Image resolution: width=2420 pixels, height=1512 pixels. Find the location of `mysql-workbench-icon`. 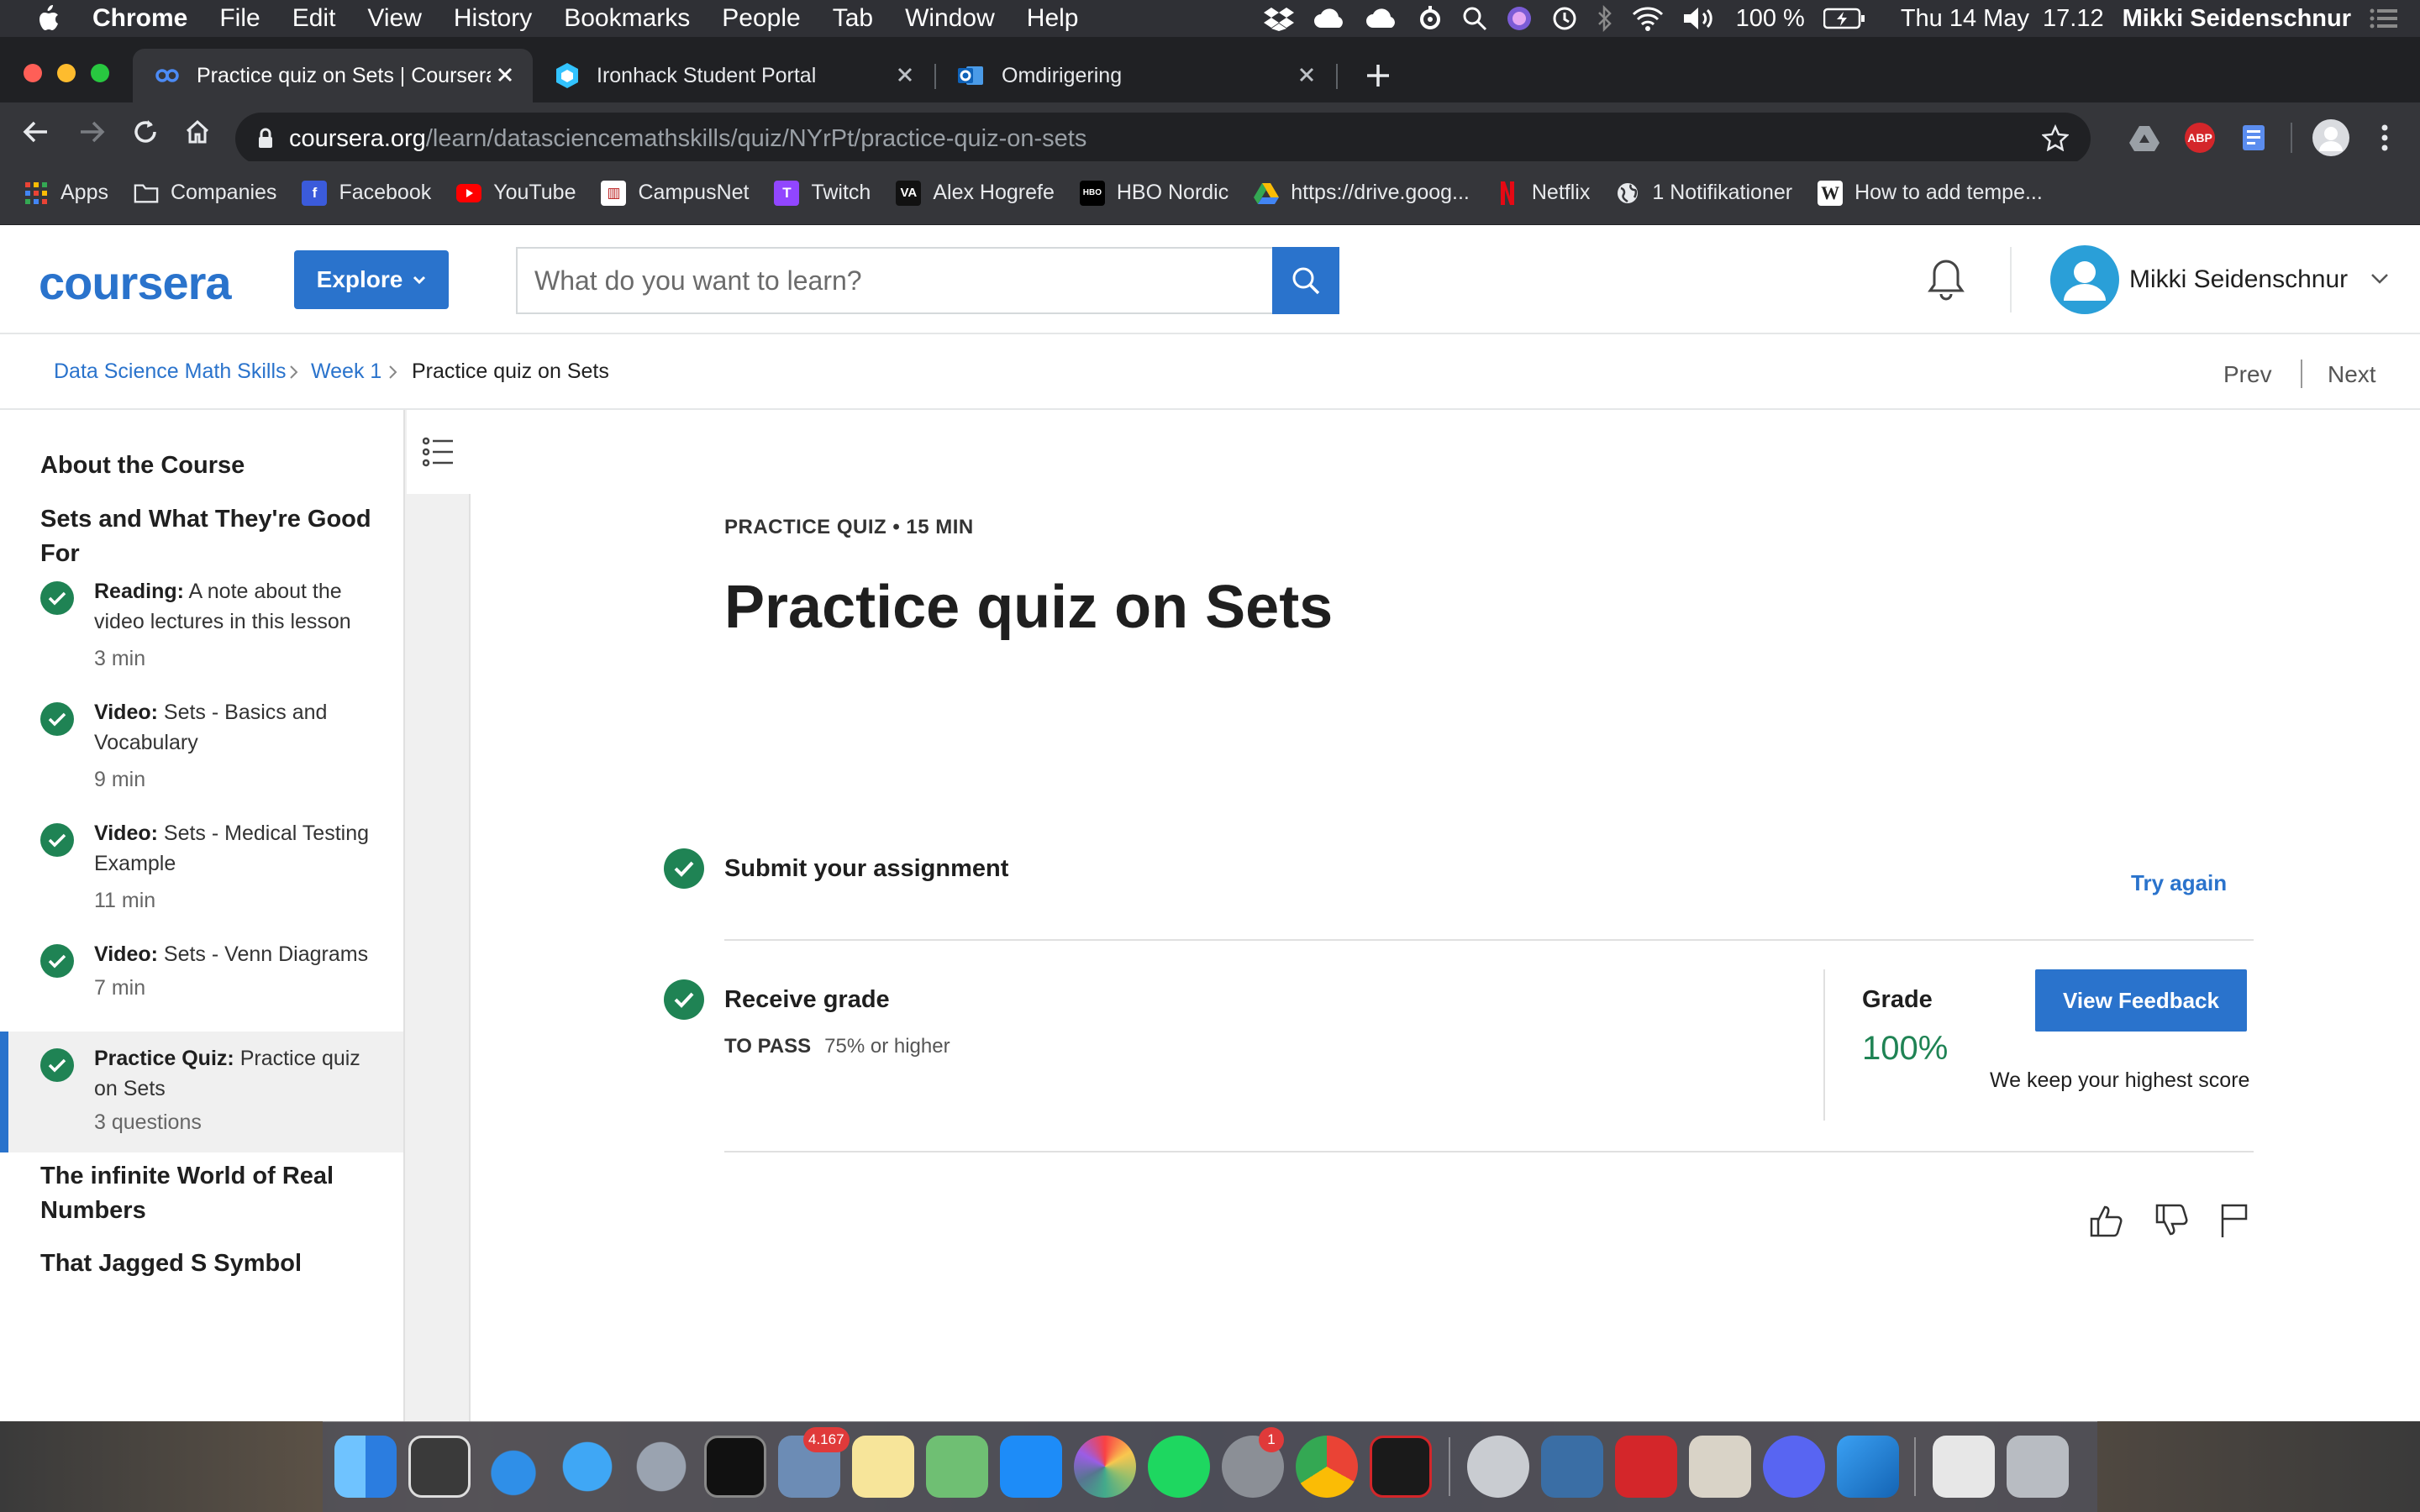

mysql-workbench-icon is located at coordinates (1572, 1467).